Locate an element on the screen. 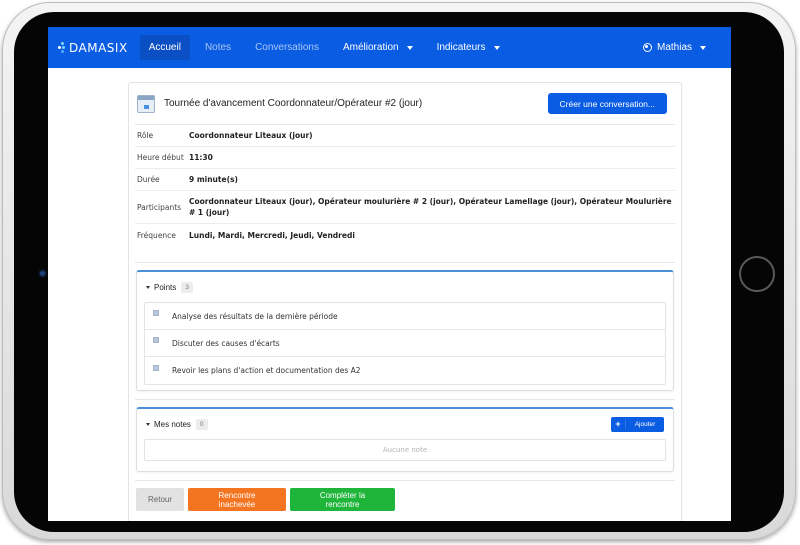  nav-item-indicateurs: Indicateurs is located at coordinates (468, 47).